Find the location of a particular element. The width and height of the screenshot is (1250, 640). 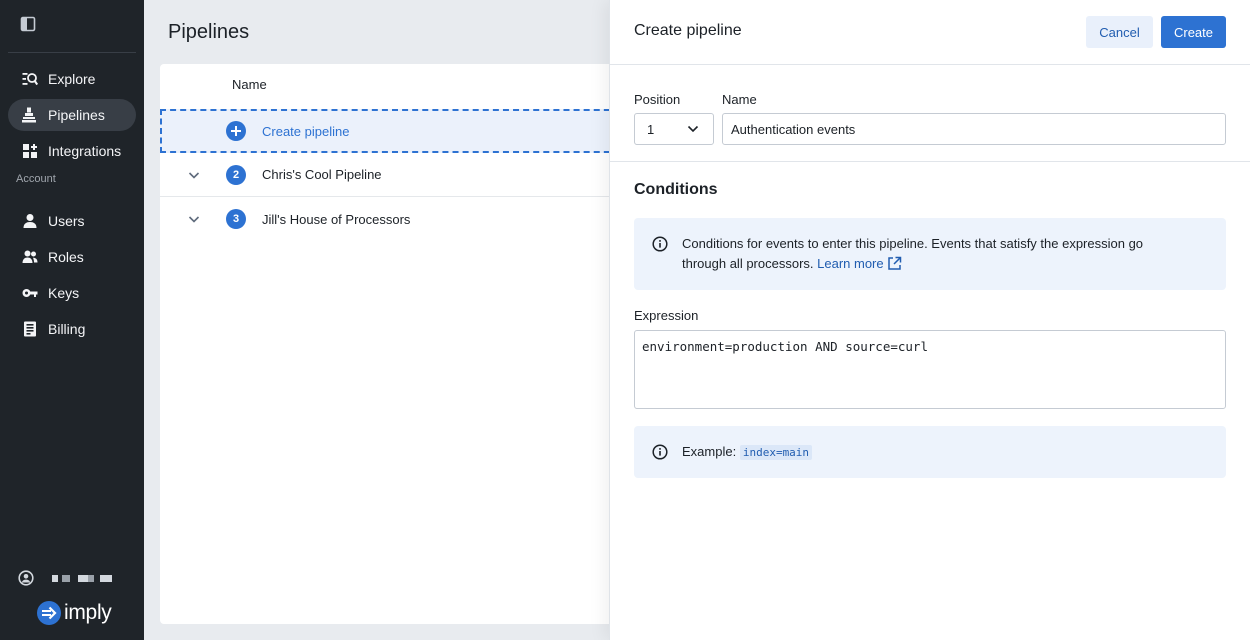

user-menu is located at coordinates (65, 578).